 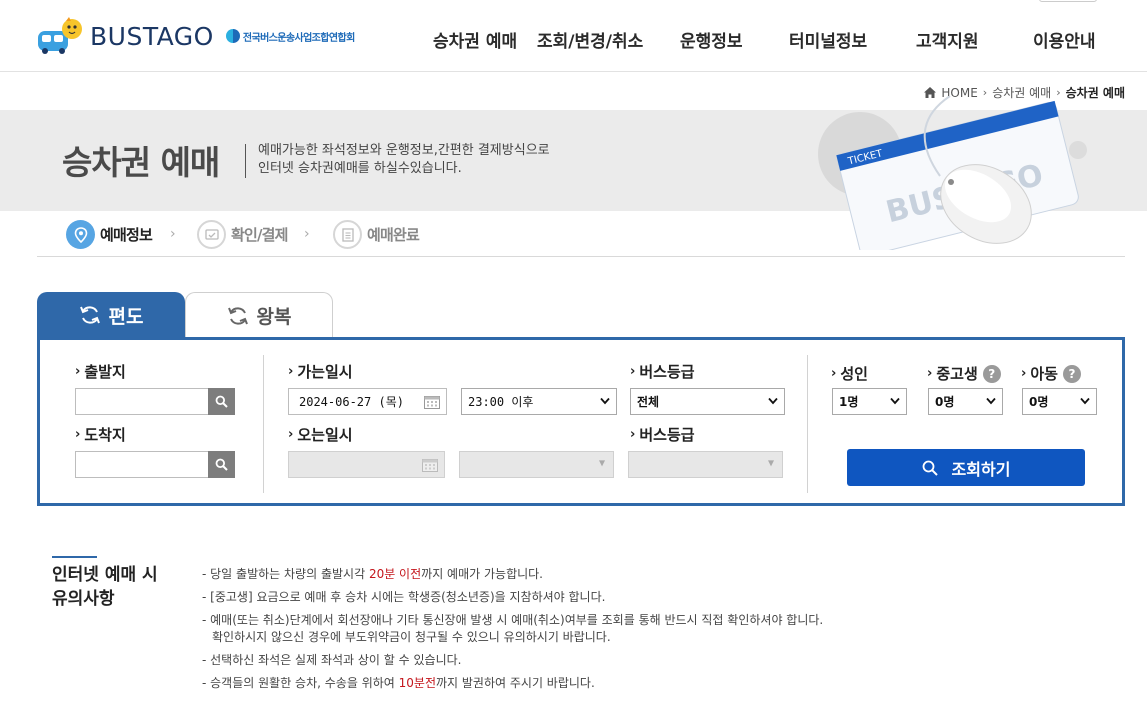 What do you see at coordinates (536, 464) in the screenshot?
I see `return-time-select: ▼` at bounding box center [536, 464].